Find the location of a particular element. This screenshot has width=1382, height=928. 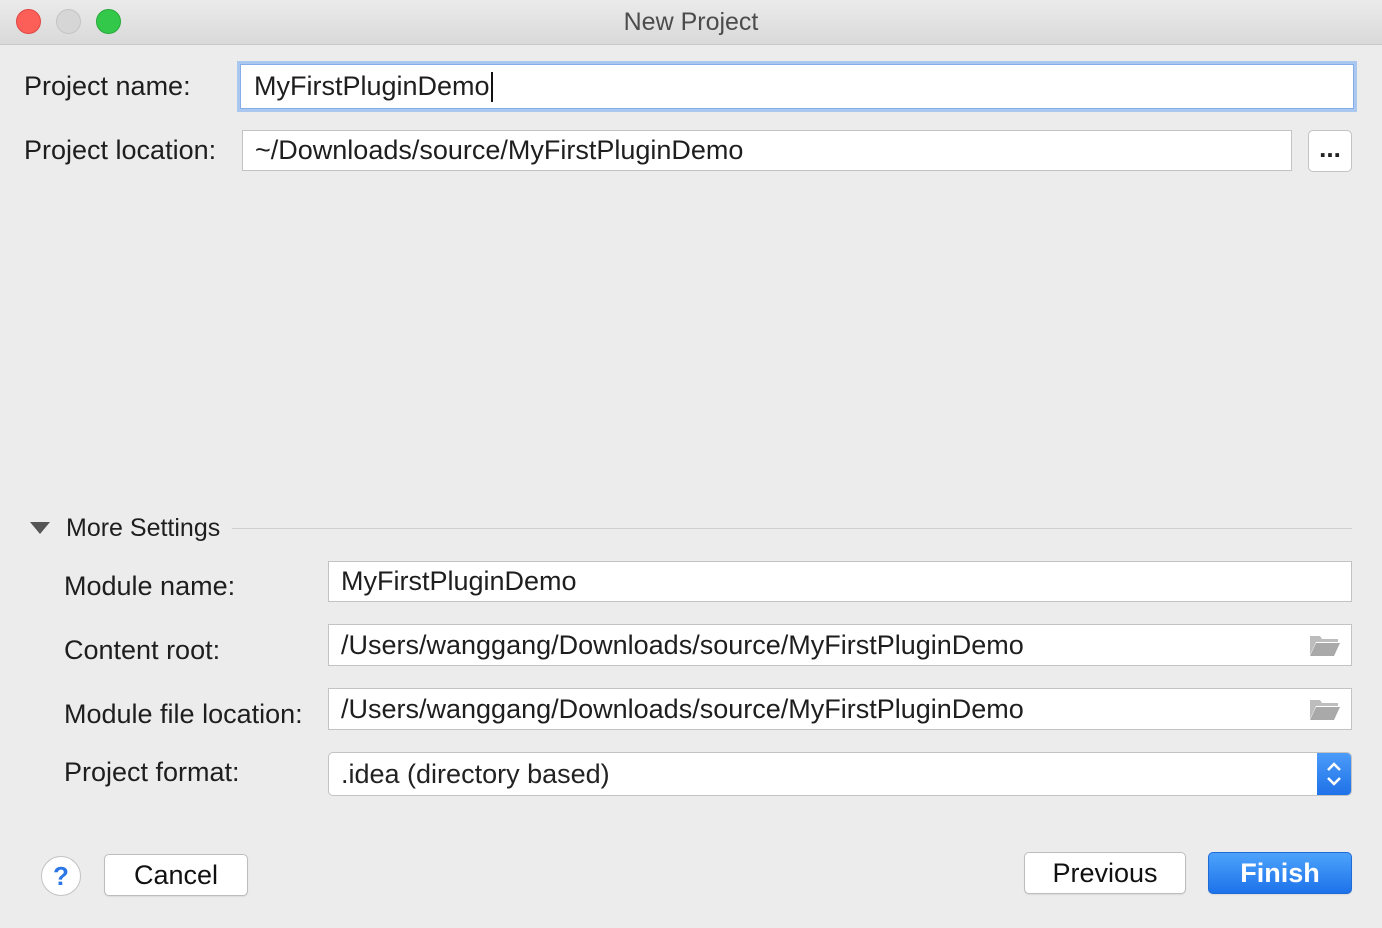

project-location-label: Project location: is located at coordinates (120, 150).